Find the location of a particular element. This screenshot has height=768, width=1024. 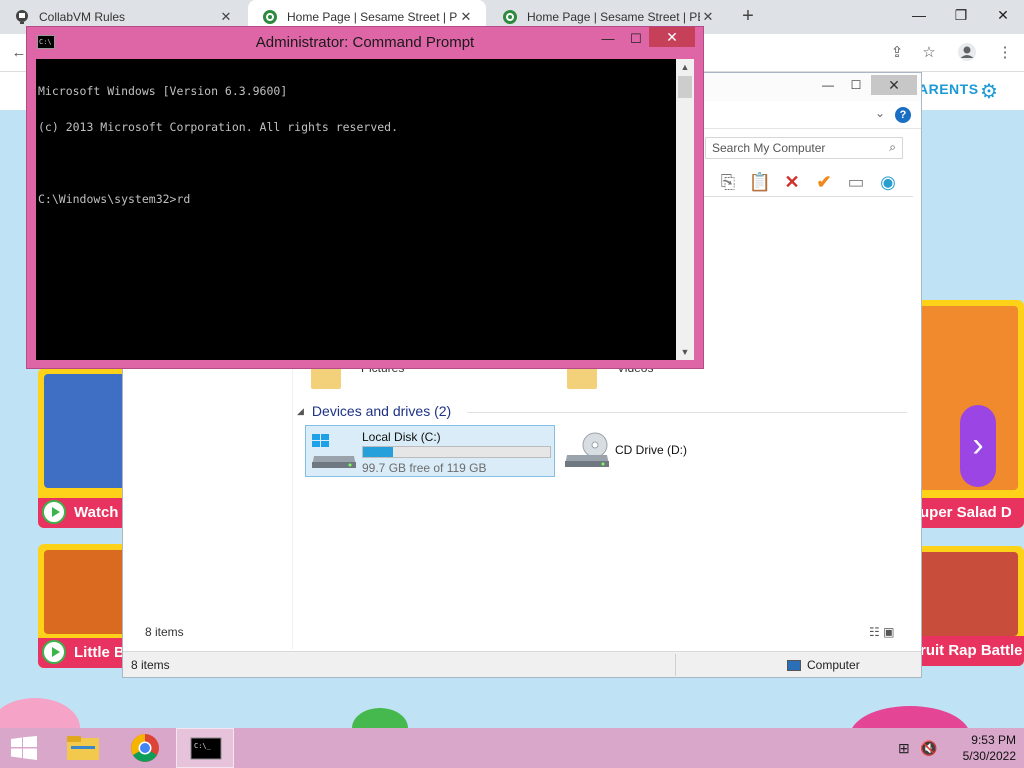

search-input: Search My Computer ⌕ is located at coordinates (804, 148).